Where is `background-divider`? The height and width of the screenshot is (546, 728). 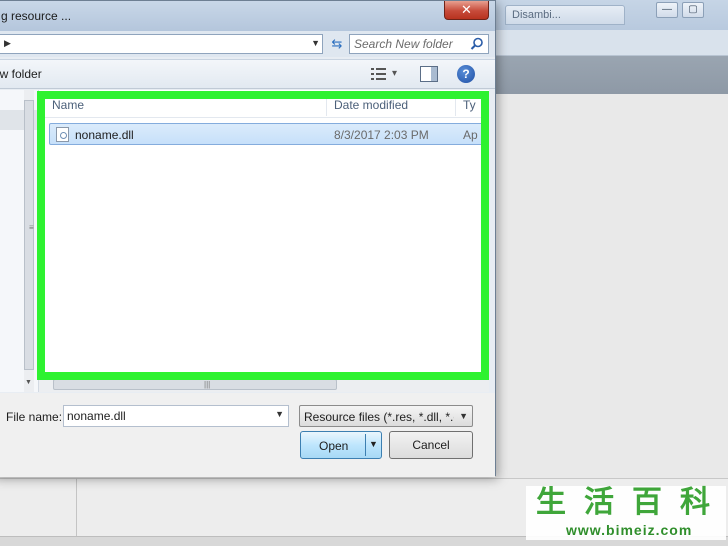 background-divider is located at coordinates (76, 507).